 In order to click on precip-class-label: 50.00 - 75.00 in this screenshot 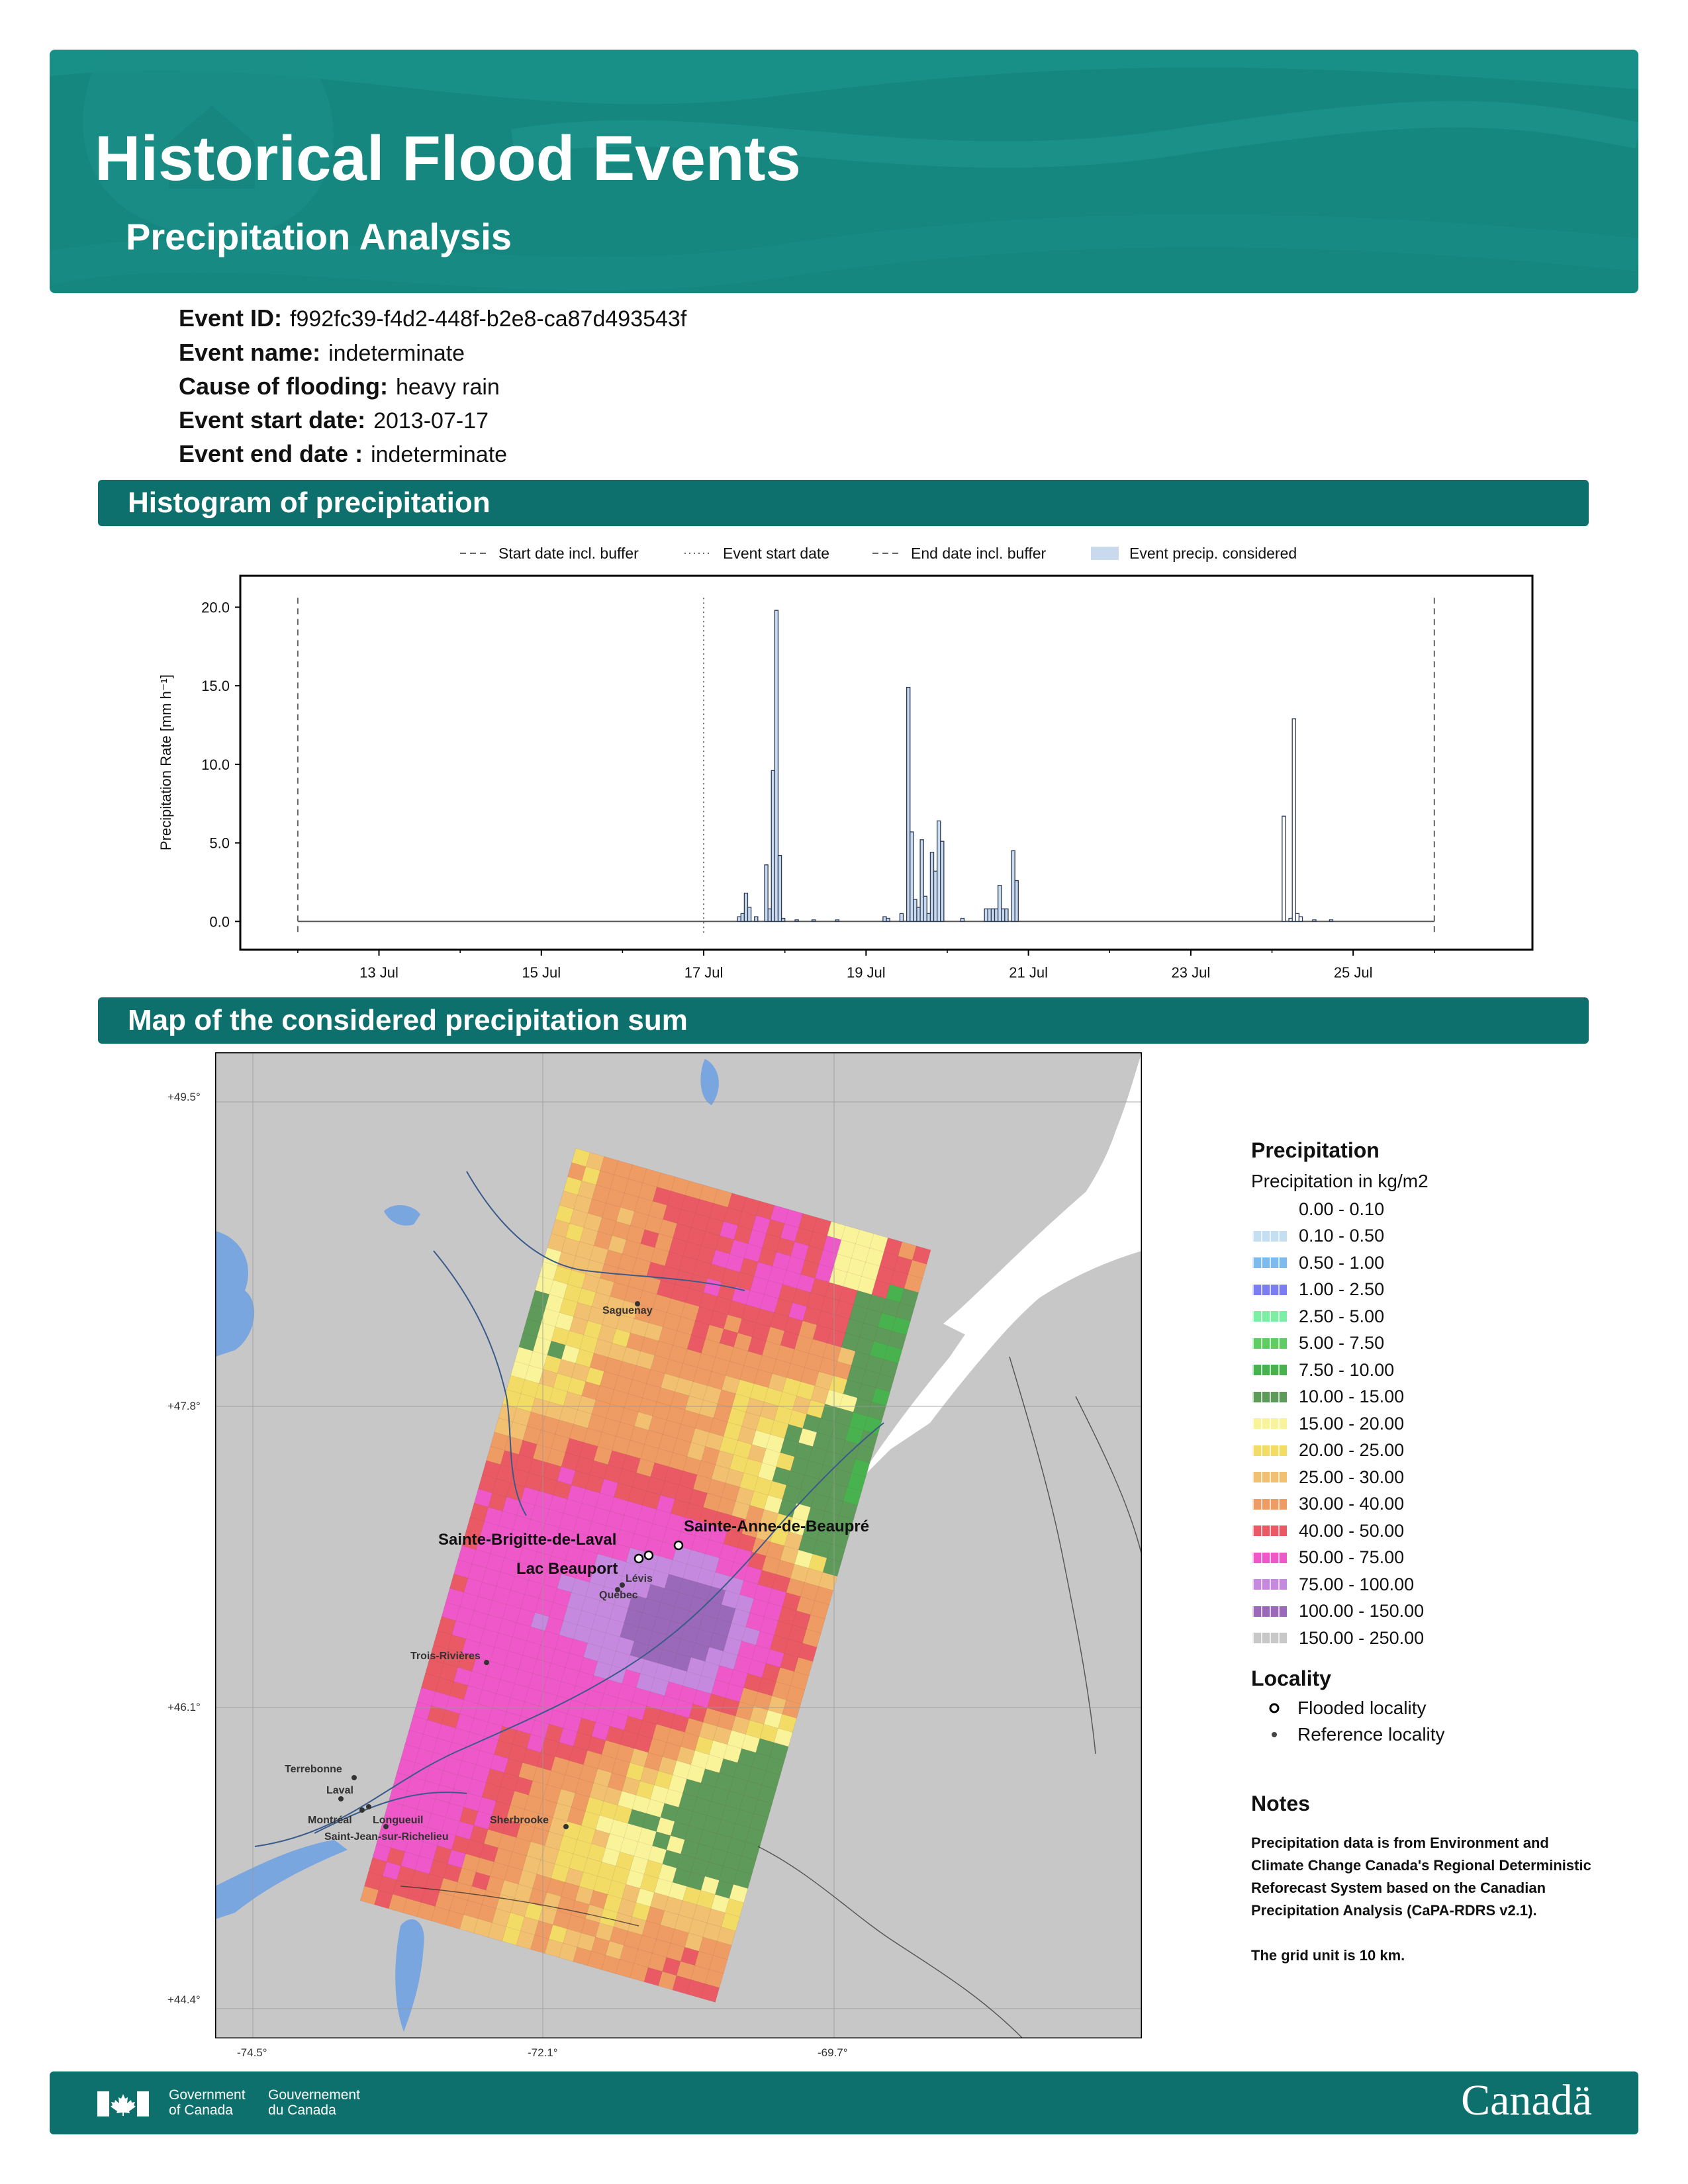, I will do `click(1352, 1558)`.